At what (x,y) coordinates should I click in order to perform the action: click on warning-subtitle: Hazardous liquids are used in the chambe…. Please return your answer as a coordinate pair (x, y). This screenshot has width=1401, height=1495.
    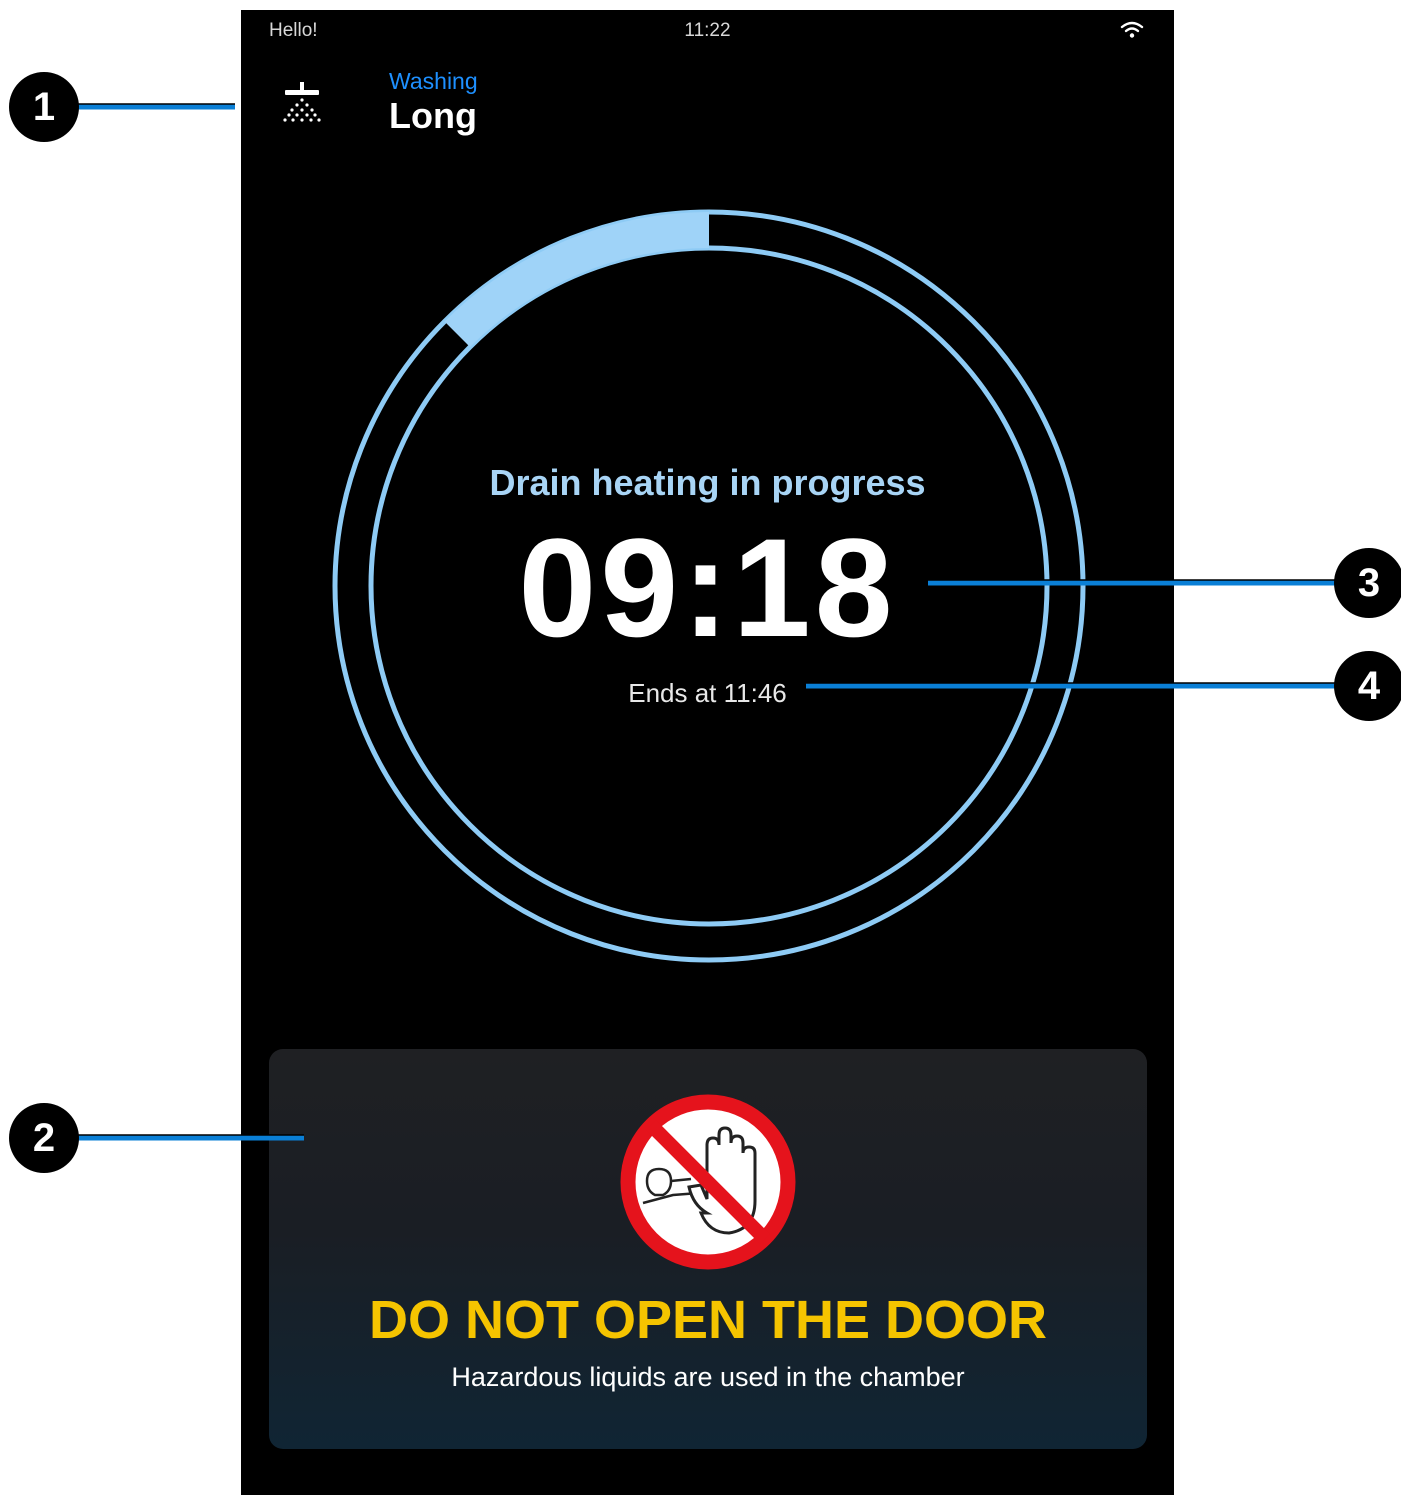
    Looking at the image, I should click on (708, 1377).